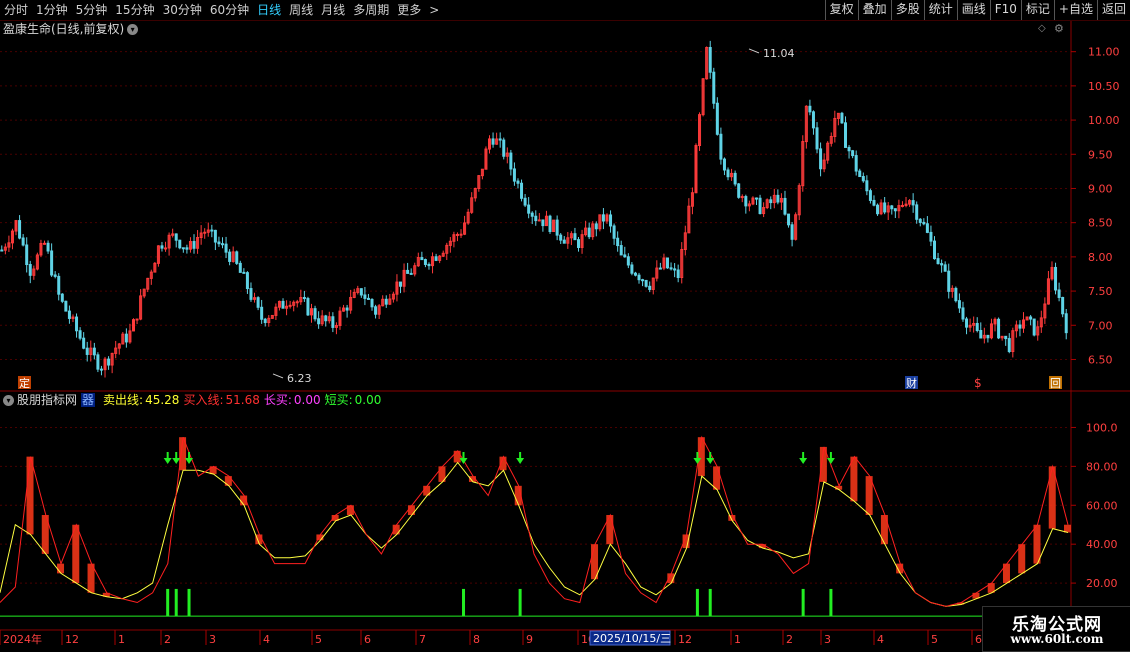 The width and height of the screenshot is (1130, 652). Describe the element at coordinates (1102, 505) in the screenshot. I see `indicator-tick-label: 60.00` at that location.